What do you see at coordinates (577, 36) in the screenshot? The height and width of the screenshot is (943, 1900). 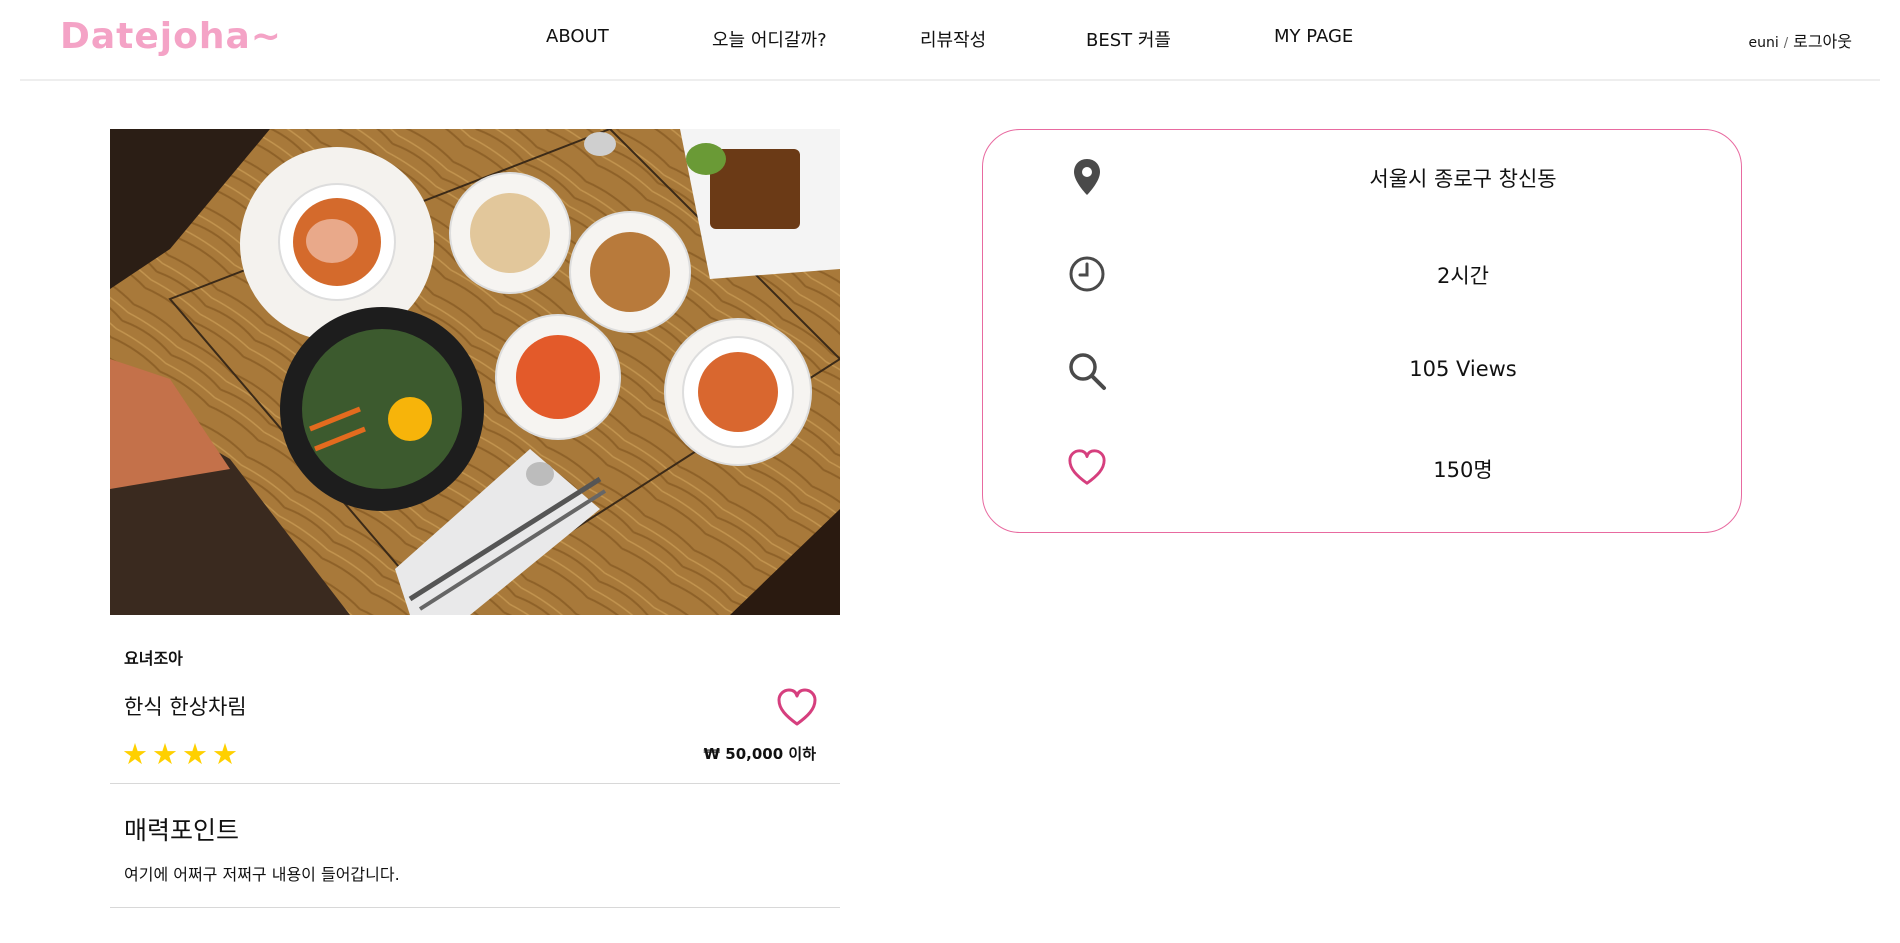 I see `nav-about: ABOUT` at bounding box center [577, 36].